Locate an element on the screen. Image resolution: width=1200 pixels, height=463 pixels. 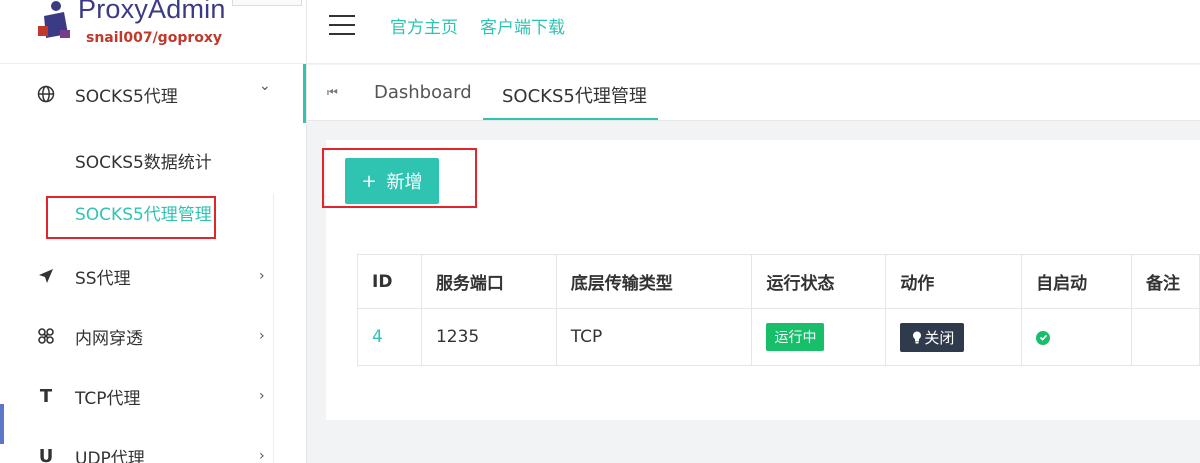
official-site-link: 官方主页 is located at coordinates (424, 25).